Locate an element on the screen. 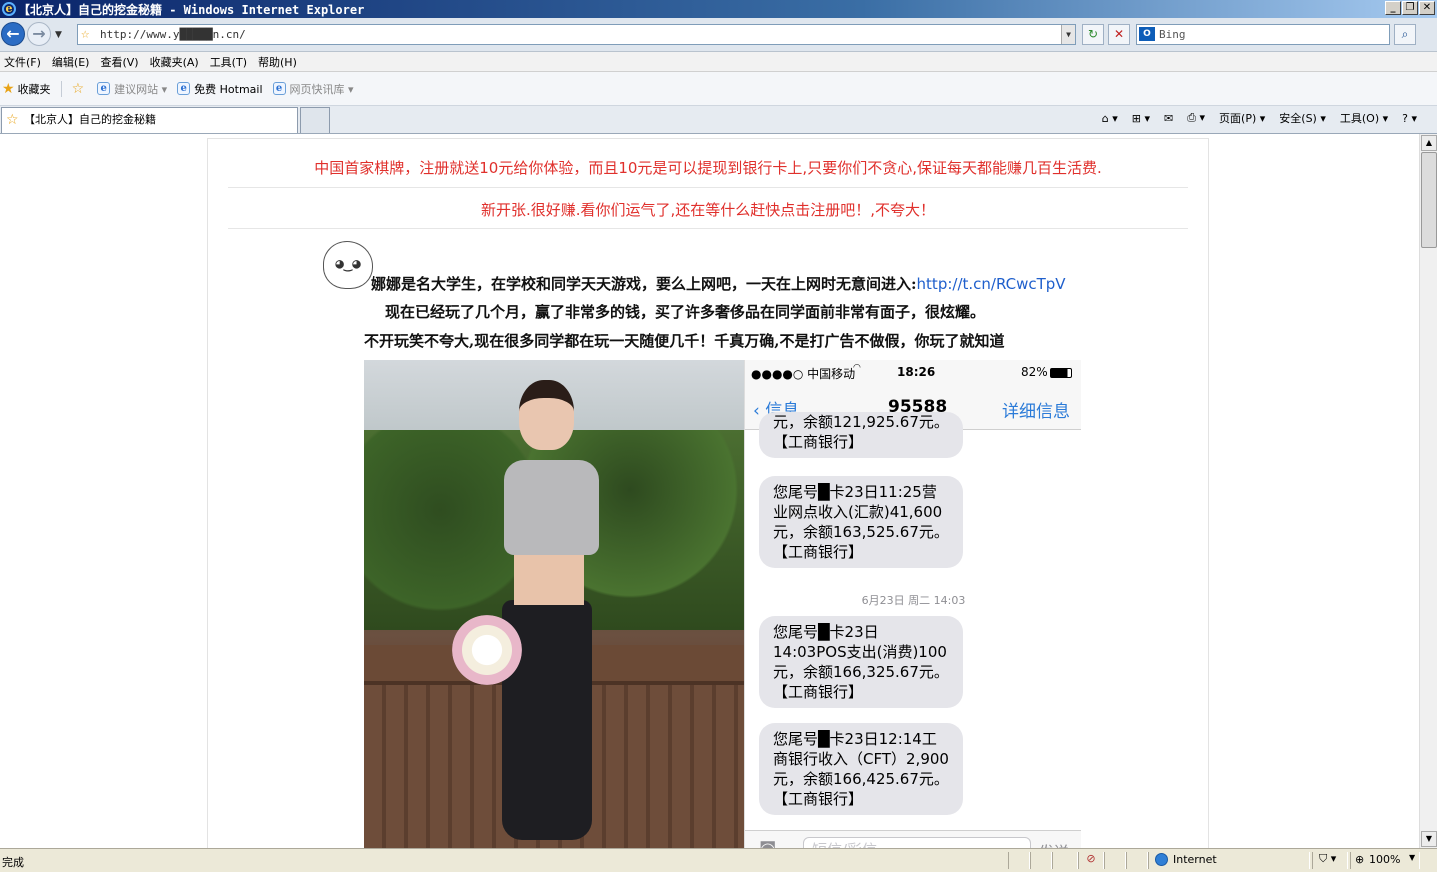  refresh-button: ↻ is located at coordinates (1093, 34).